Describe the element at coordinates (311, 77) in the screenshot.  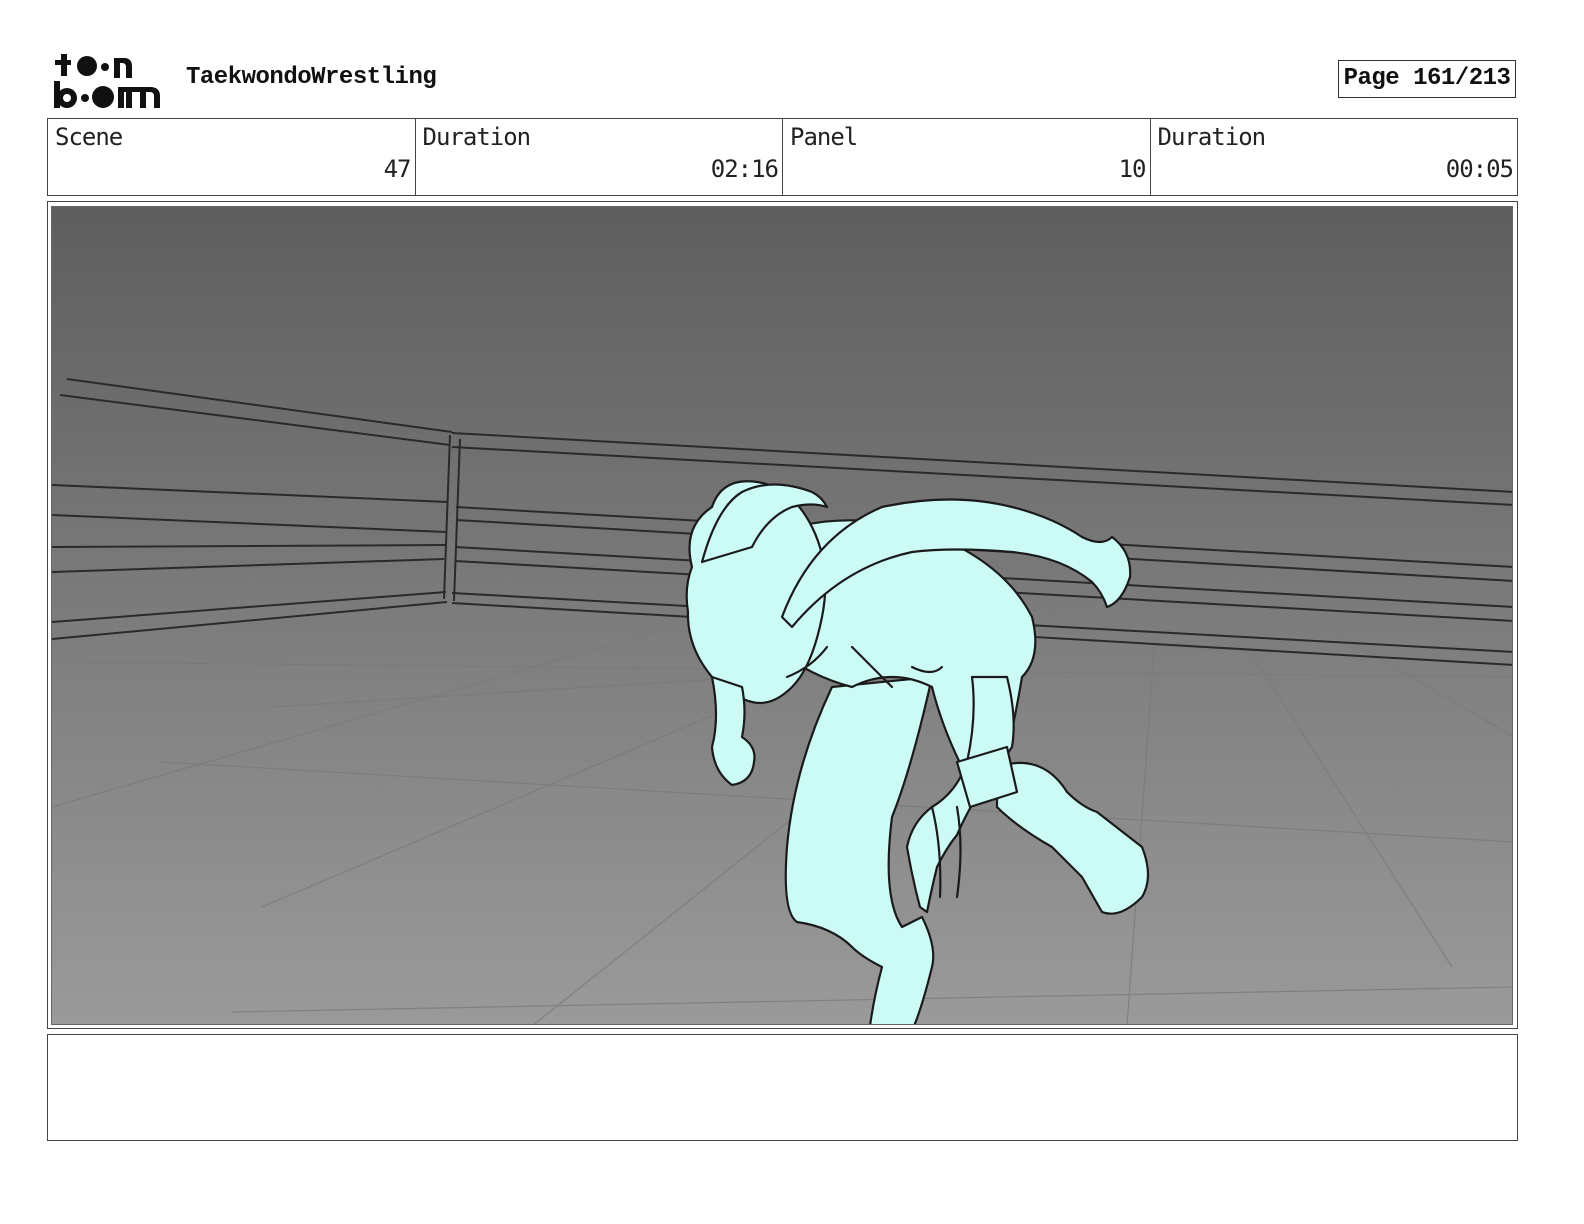
I see `project-title: TaekwondoWrestling` at that location.